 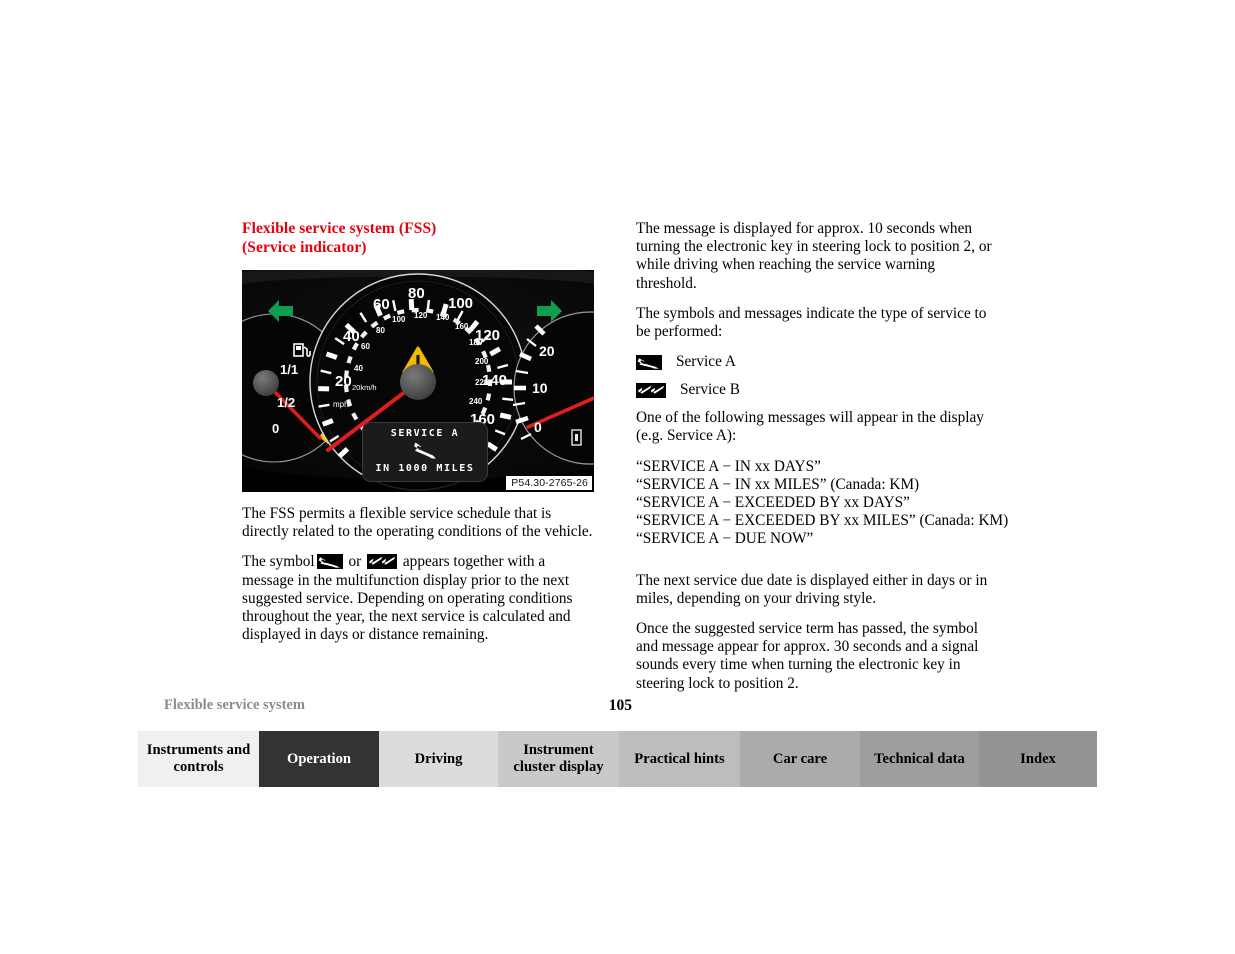 What do you see at coordinates (706, 362) in the screenshot?
I see `service-a-label: Service A` at bounding box center [706, 362].